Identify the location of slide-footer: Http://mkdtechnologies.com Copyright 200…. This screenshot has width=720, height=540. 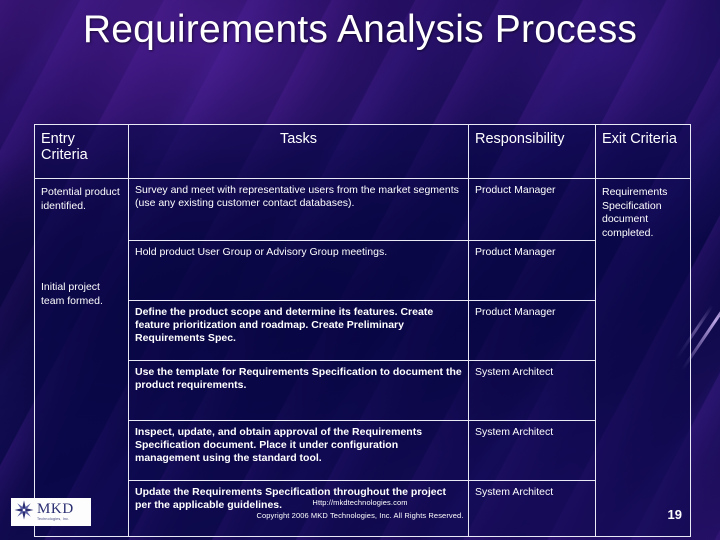
(360, 509).